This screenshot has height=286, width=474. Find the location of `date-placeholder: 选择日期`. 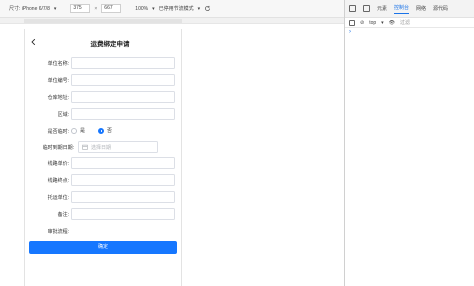

date-placeholder: 选择日期 is located at coordinates (101, 147).